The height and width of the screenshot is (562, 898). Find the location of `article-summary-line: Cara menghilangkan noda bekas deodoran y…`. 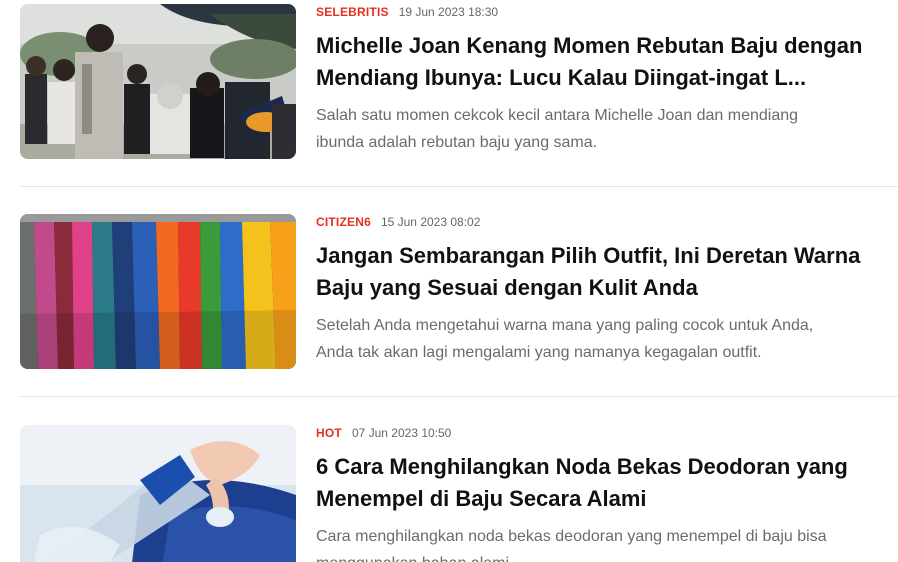

article-summary-line: Cara menghilangkan noda bekas deodoran y… is located at coordinates (571, 536).